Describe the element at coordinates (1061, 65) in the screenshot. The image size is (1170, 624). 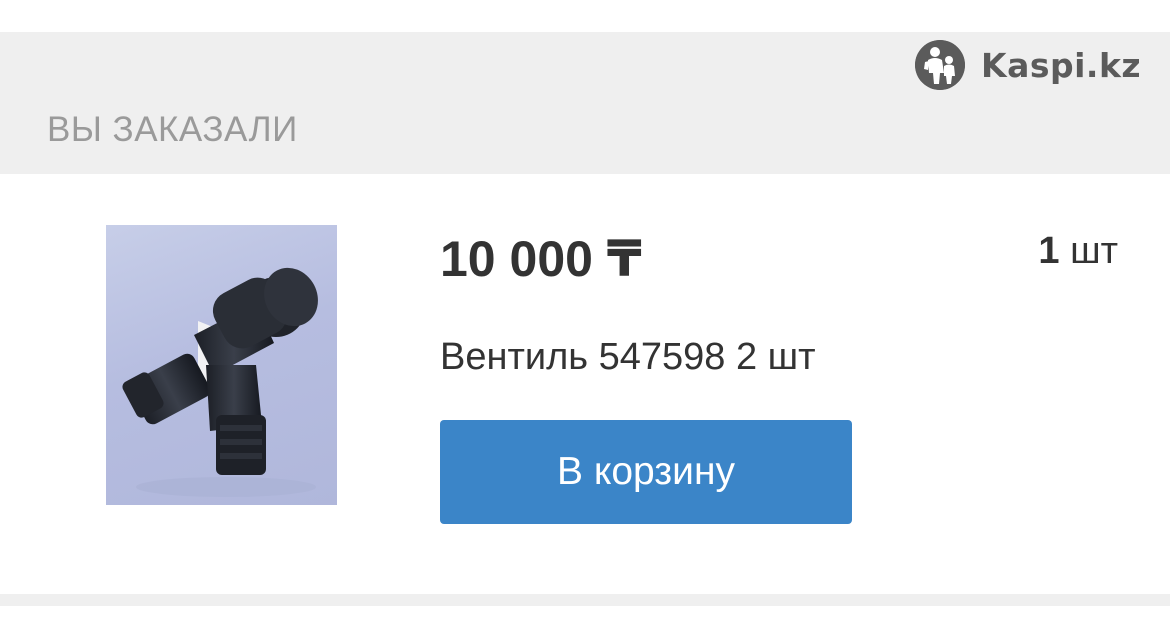
I see `brand-name: Kaspi.kz` at that location.